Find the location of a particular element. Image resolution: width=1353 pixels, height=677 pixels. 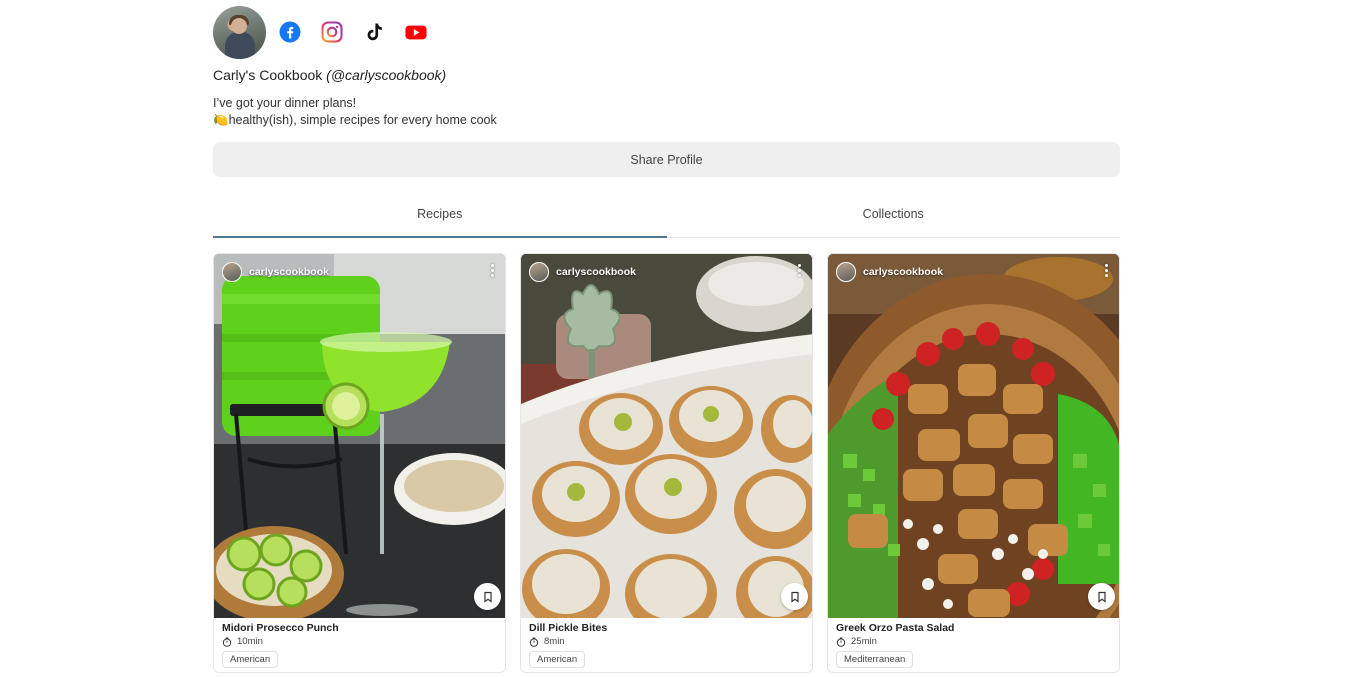

tiktok-icon is located at coordinates (374, 32).